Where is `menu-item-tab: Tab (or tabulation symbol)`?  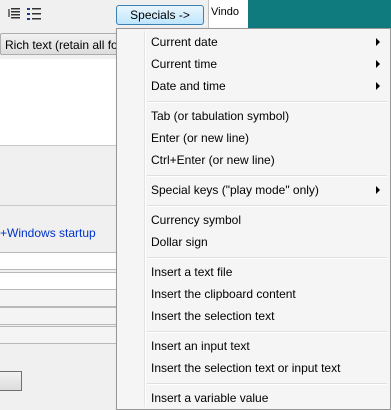 menu-item-tab: Tab (or tabulation symbol) is located at coordinates (253, 116).